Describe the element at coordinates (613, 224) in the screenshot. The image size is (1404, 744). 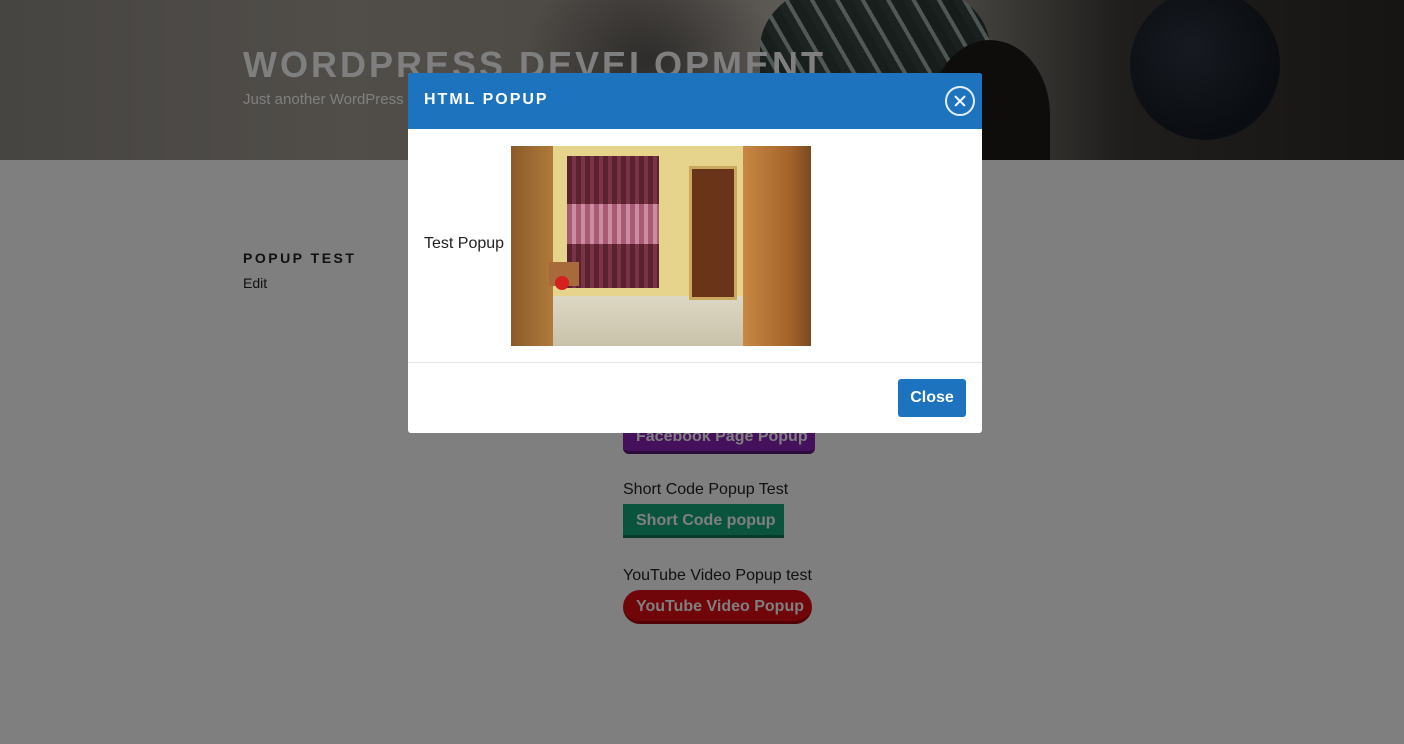
I see `photo-curtain-band` at that location.